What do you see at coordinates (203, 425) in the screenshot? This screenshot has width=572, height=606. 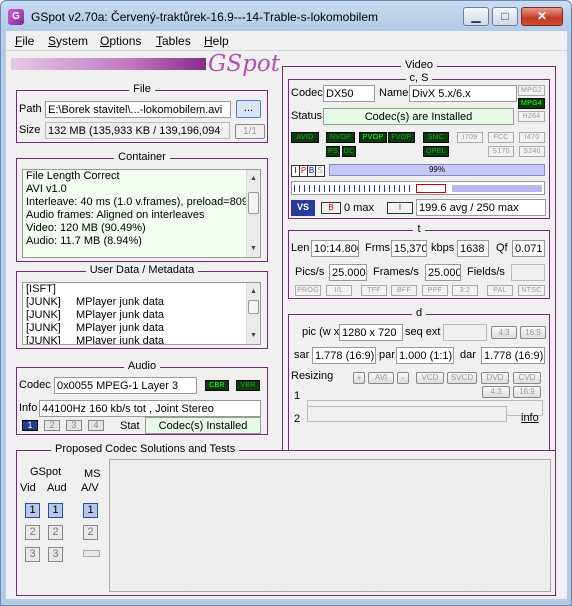 I see `audio-stat-field: Codec(s) Installed` at bounding box center [203, 425].